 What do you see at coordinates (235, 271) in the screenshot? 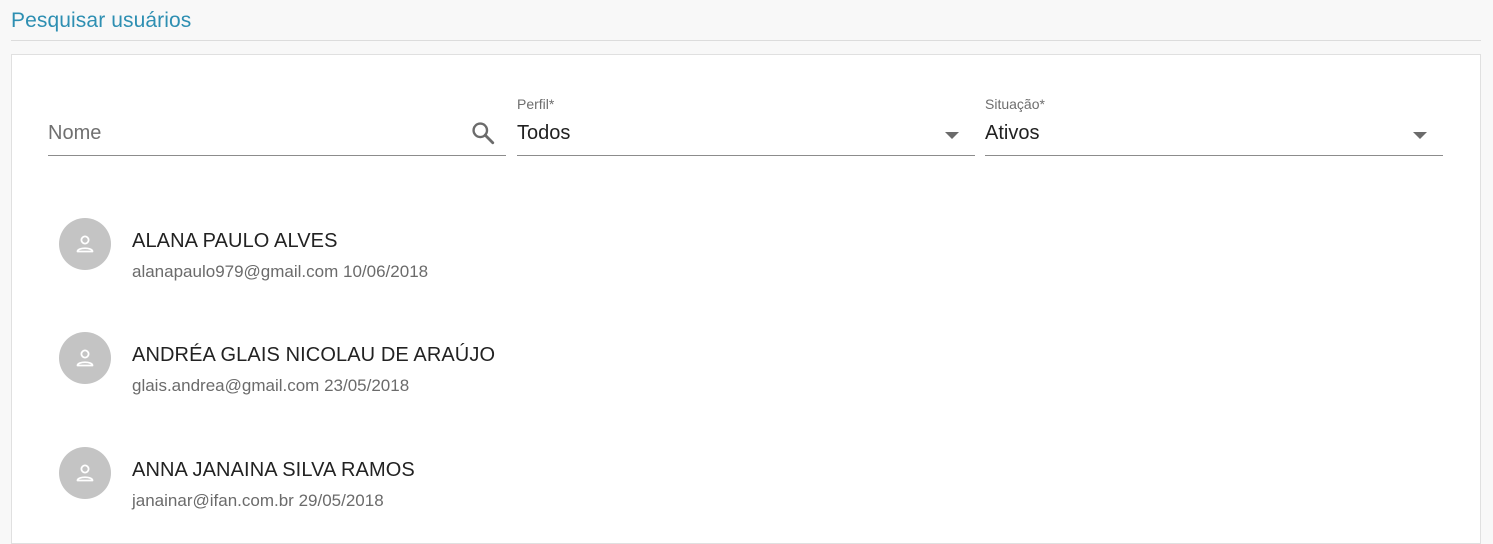
I see `user-email: alanapaulo979@gmail.com` at bounding box center [235, 271].